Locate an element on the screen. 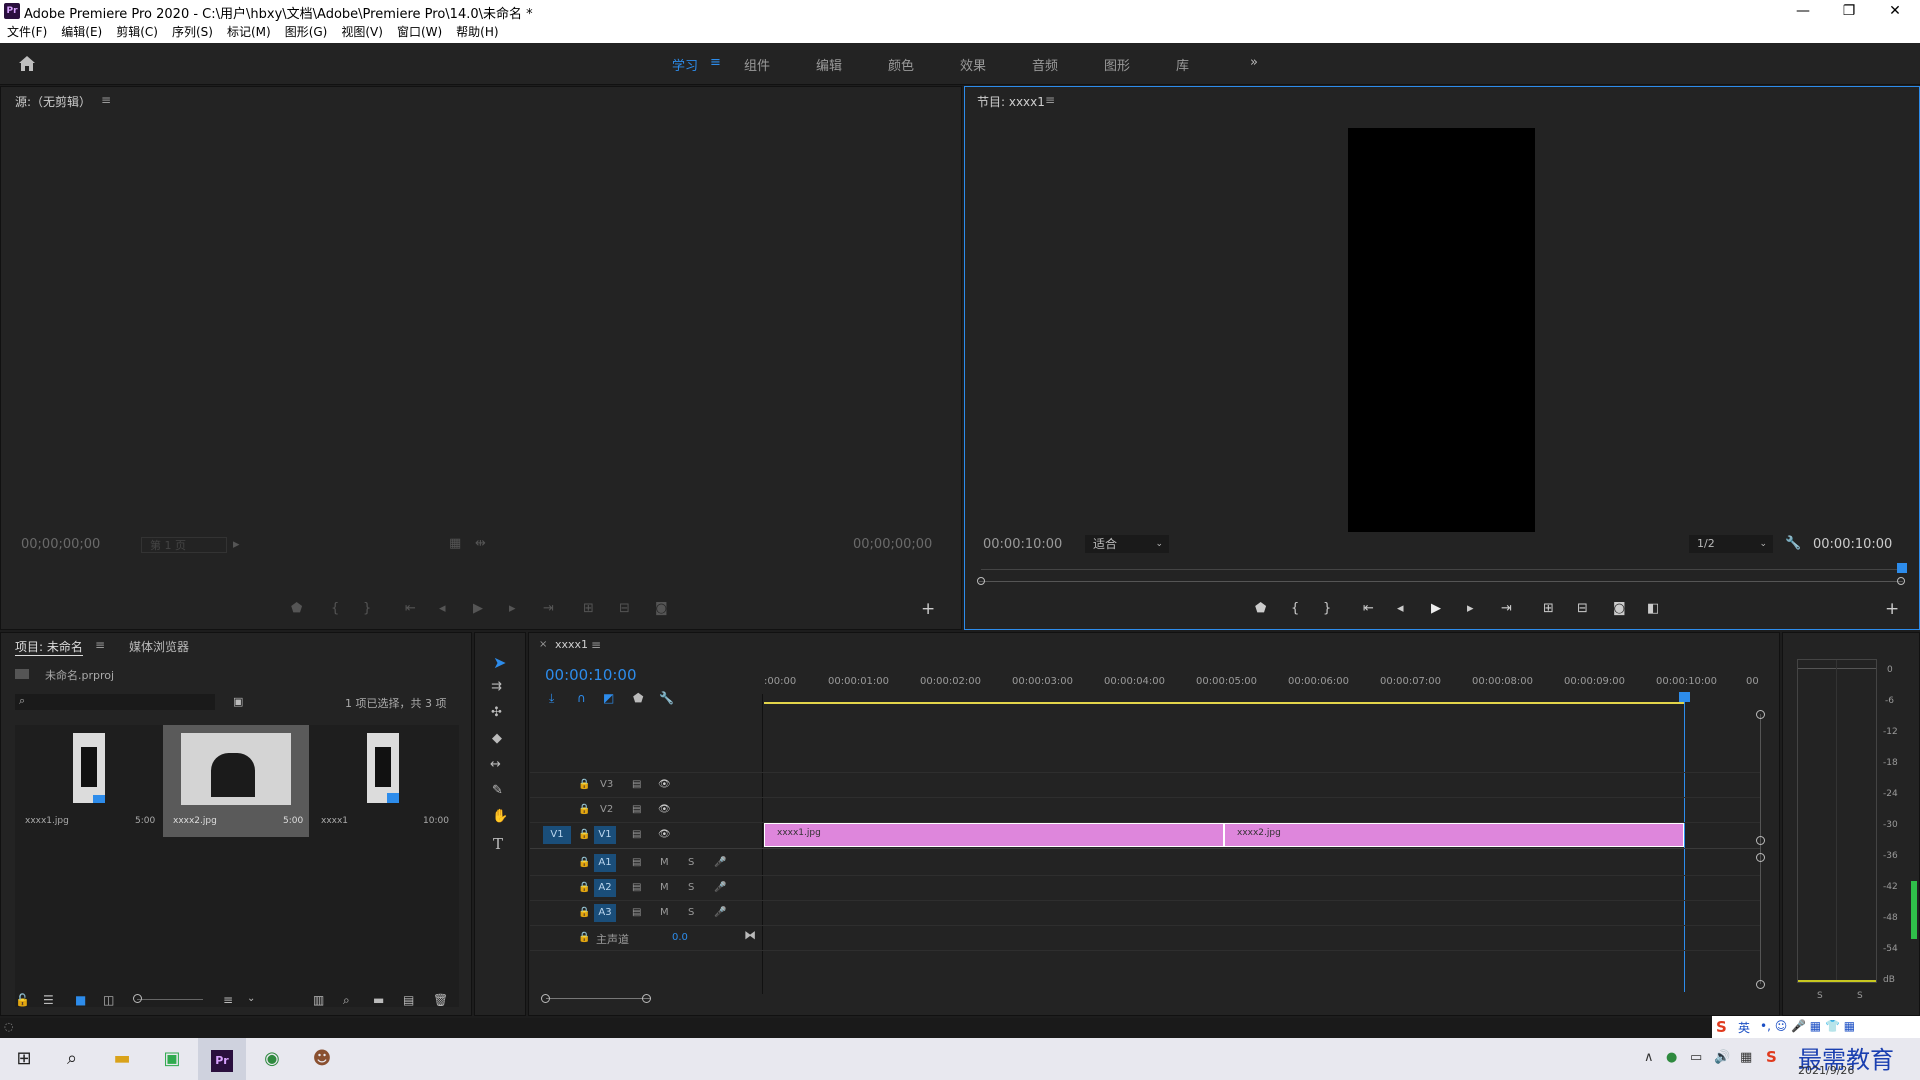 Image resolution: width=1920 pixels, height=1080 pixels. hand-tool-icon: ✋ is located at coordinates (500, 816).